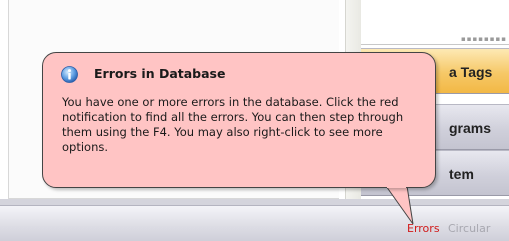 The width and height of the screenshot is (509, 241). What do you see at coordinates (471, 72) in the screenshot?
I see `nav-button-label: a Tags` at bounding box center [471, 72].